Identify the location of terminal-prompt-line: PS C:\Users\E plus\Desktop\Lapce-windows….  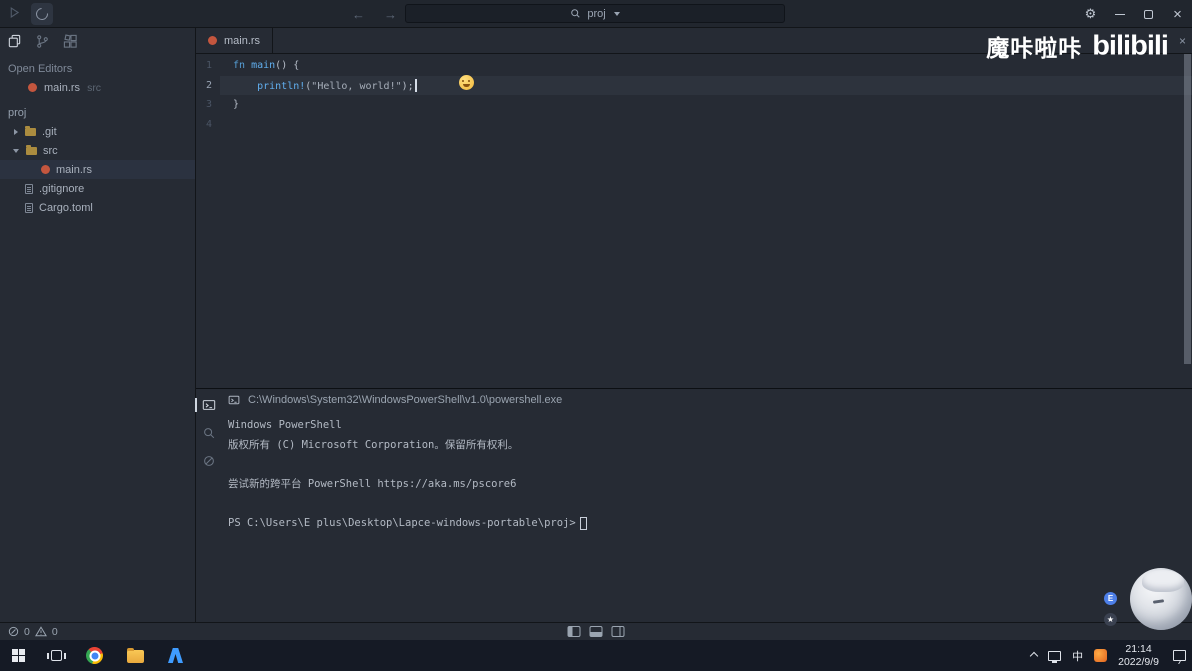
(710, 524).